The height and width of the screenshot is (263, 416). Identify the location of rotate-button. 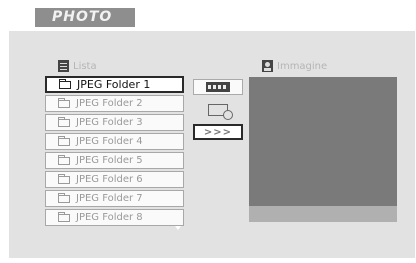
(218, 111).